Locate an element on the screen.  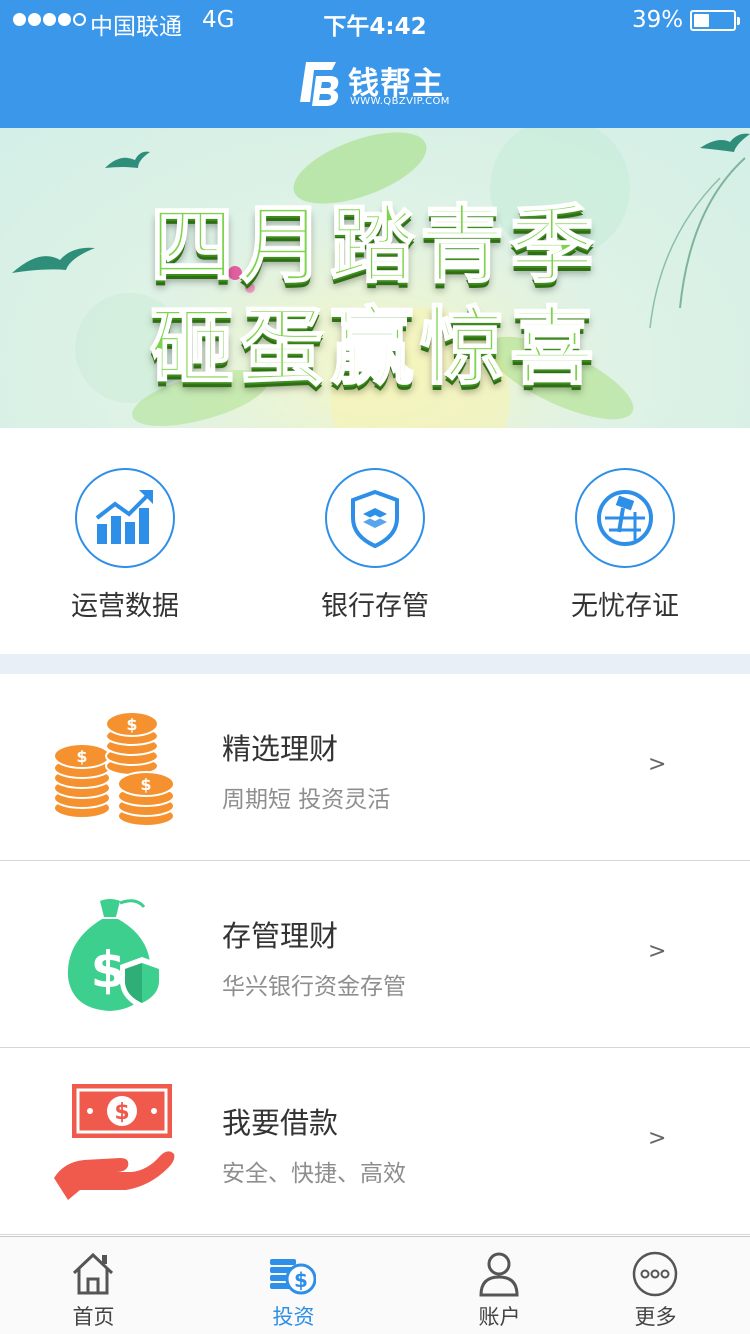
tab-home: 首页 is located at coordinates (93, 1285).